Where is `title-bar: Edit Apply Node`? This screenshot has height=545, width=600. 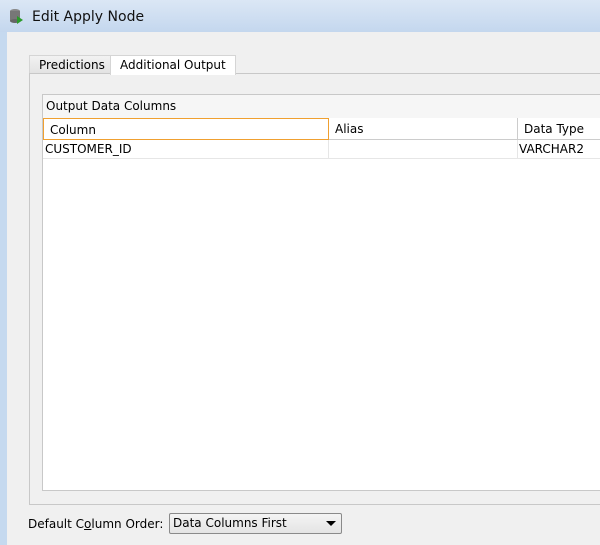 title-bar: Edit Apply Node is located at coordinates (300, 16).